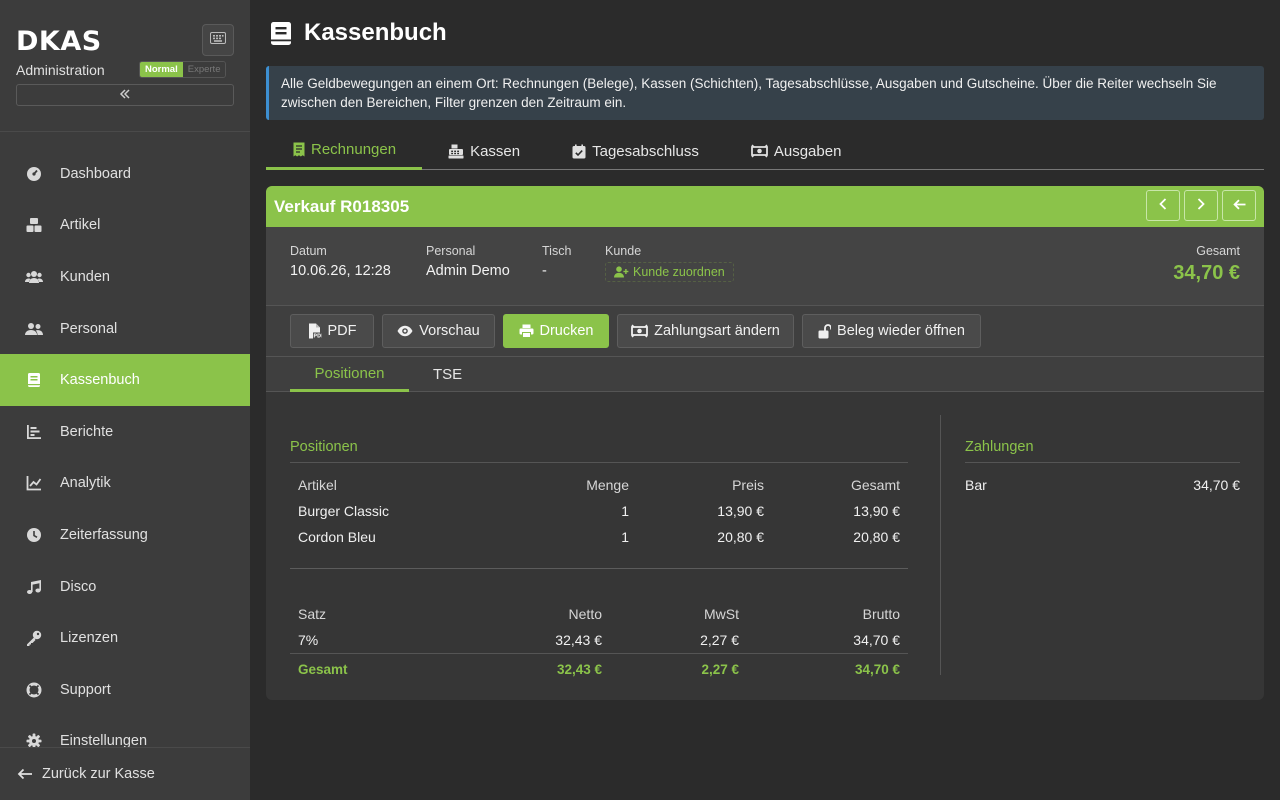 The image size is (1280, 800). Describe the element at coordinates (34, 587) in the screenshot. I see `music-icon` at that location.